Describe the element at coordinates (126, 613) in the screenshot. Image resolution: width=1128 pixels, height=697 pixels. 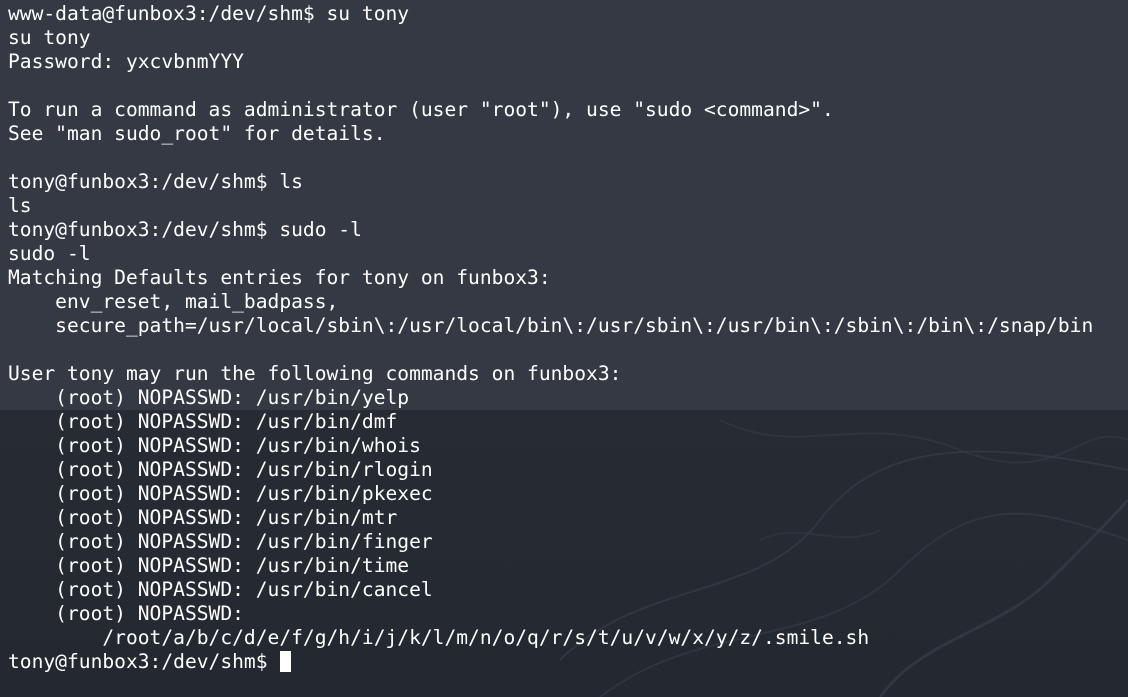
I see `terminal-line: (root) NOPASSWD:` at that location.